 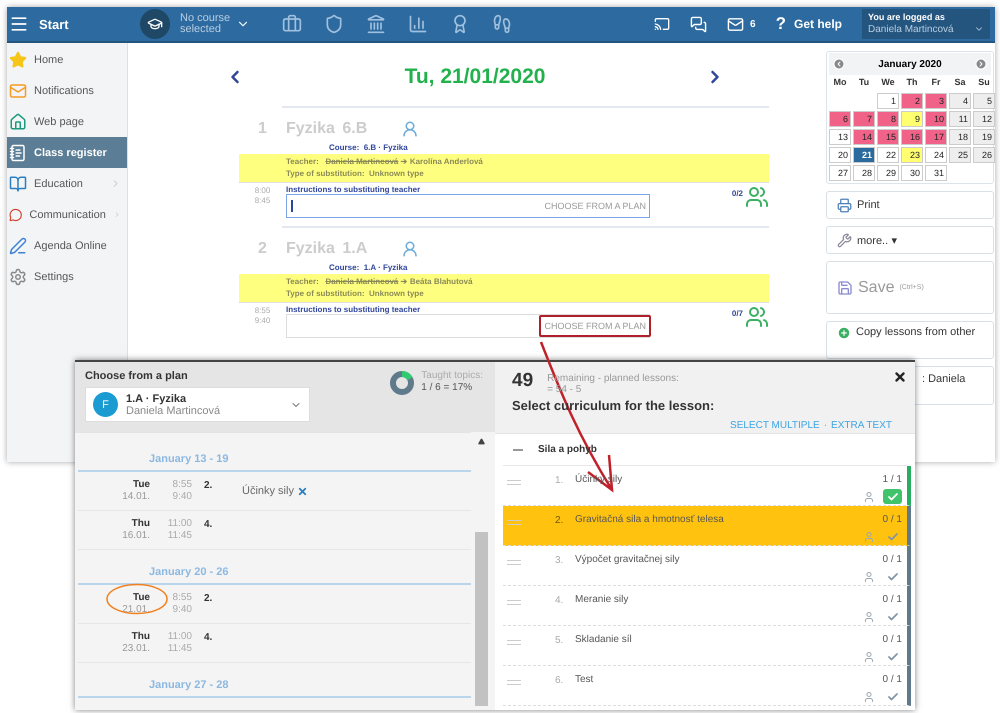 I want to click on plan-lesson-row: Tue 21.01. 8:55 9:40 2., so click(x=274, y=604).